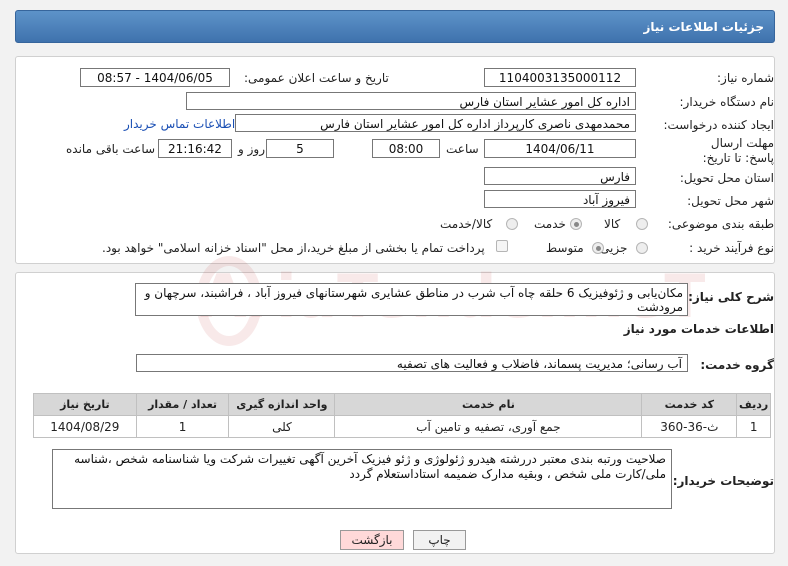 The image size is (788, 566). Describe the element at coordinates (179, 124) in the screenshot. I see `buyer-contact-link: اطلاعات تماس خریدار` at that location.